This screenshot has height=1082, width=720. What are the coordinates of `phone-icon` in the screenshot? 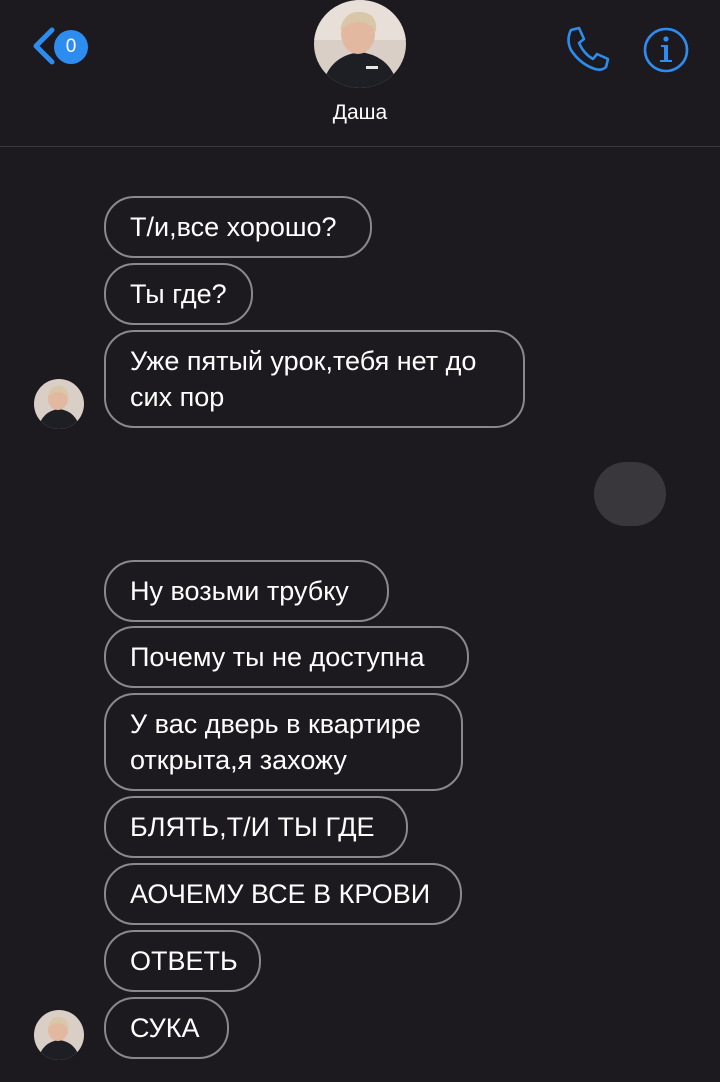 It's located at (588, 48).